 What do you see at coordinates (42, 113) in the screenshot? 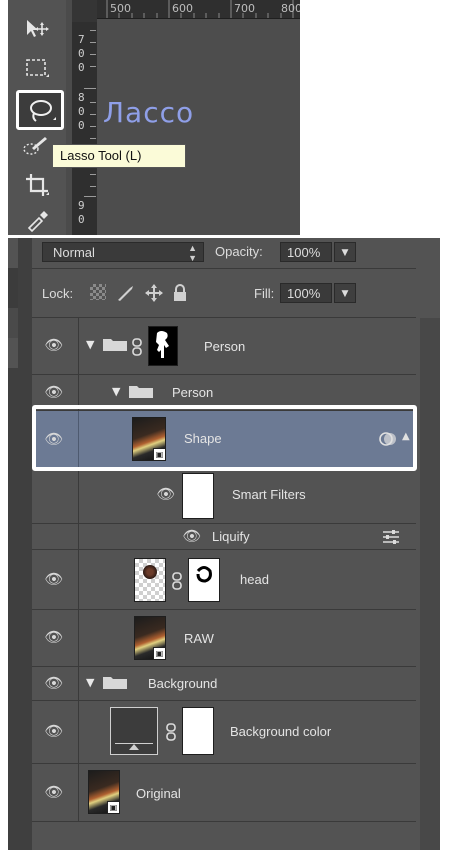
I see `lasso-icon` at bounding box center [42, 113].